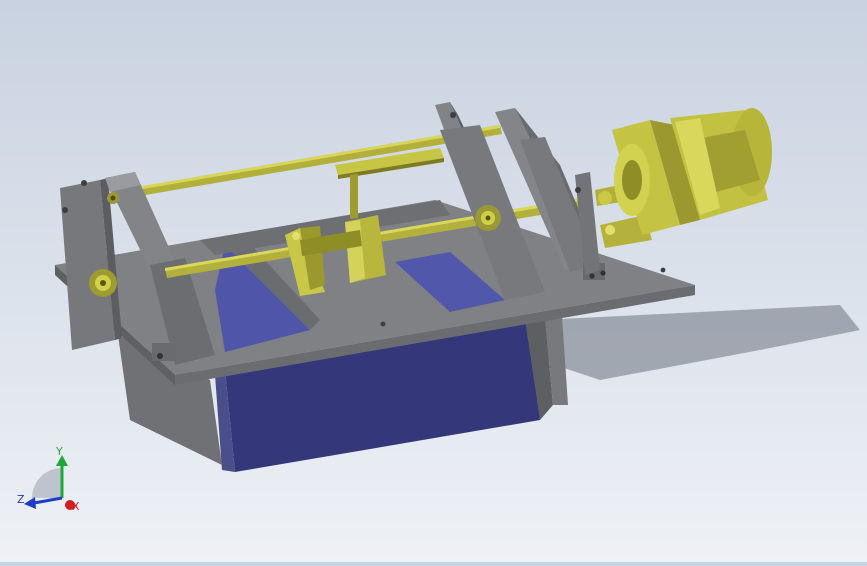 The width and height of the screenshot is (867, 566). Describe the element at coordinates (21, 499) in the screenshot. I see `z-axis-label: Z` at that location.